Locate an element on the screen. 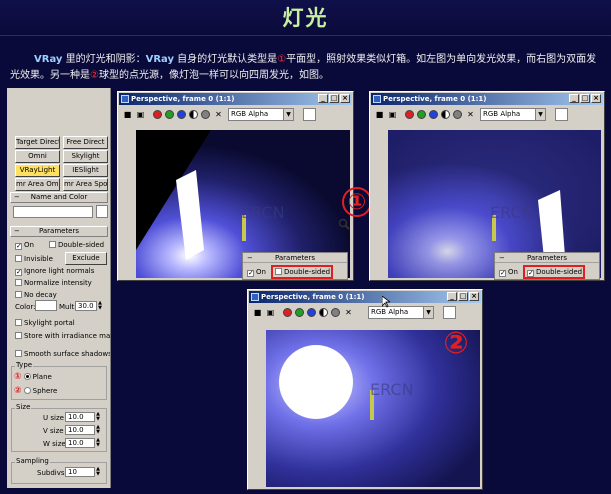 The image size is (611, 494). name-color-rollout: − Name and Color is located at coordinates (59, 197).